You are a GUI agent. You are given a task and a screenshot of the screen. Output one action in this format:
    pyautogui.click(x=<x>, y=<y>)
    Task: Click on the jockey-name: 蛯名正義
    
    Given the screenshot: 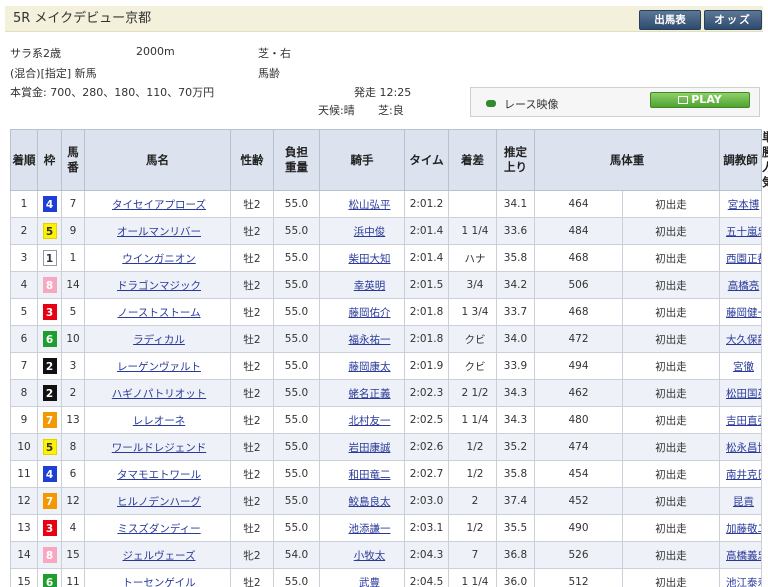 What is the action you would take?
    pyautogui.click(x=362, y=393)
    